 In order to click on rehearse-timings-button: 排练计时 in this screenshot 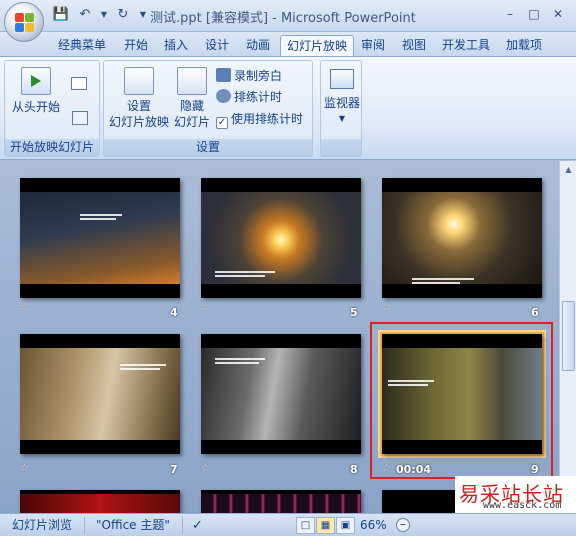, I will do `click(249, 97)`.